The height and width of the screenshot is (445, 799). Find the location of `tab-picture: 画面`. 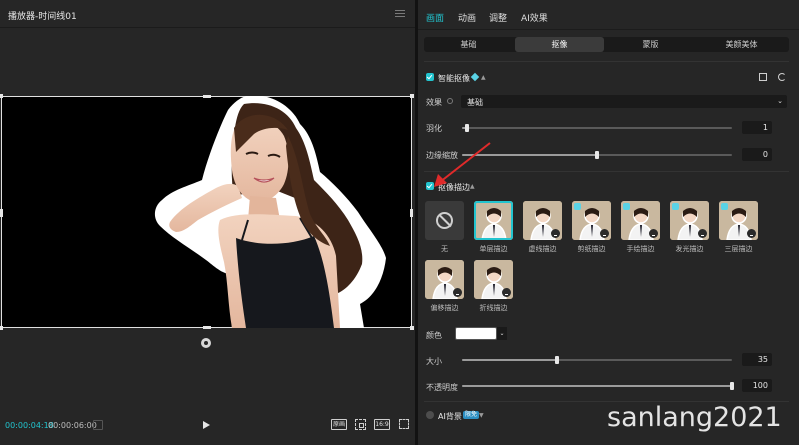

tab-picture: 画面 is located at coordinates (435, 17).